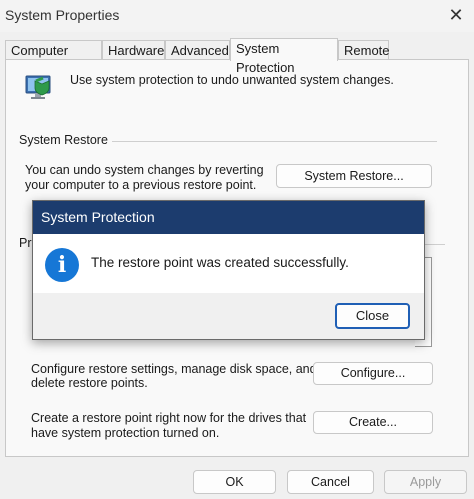 Image resolution: width=474 pixels, height=499 pixels. Describe the element at coordinates (372, 316) in the screenshot. I see `dialog-close-button: Close` at that location.